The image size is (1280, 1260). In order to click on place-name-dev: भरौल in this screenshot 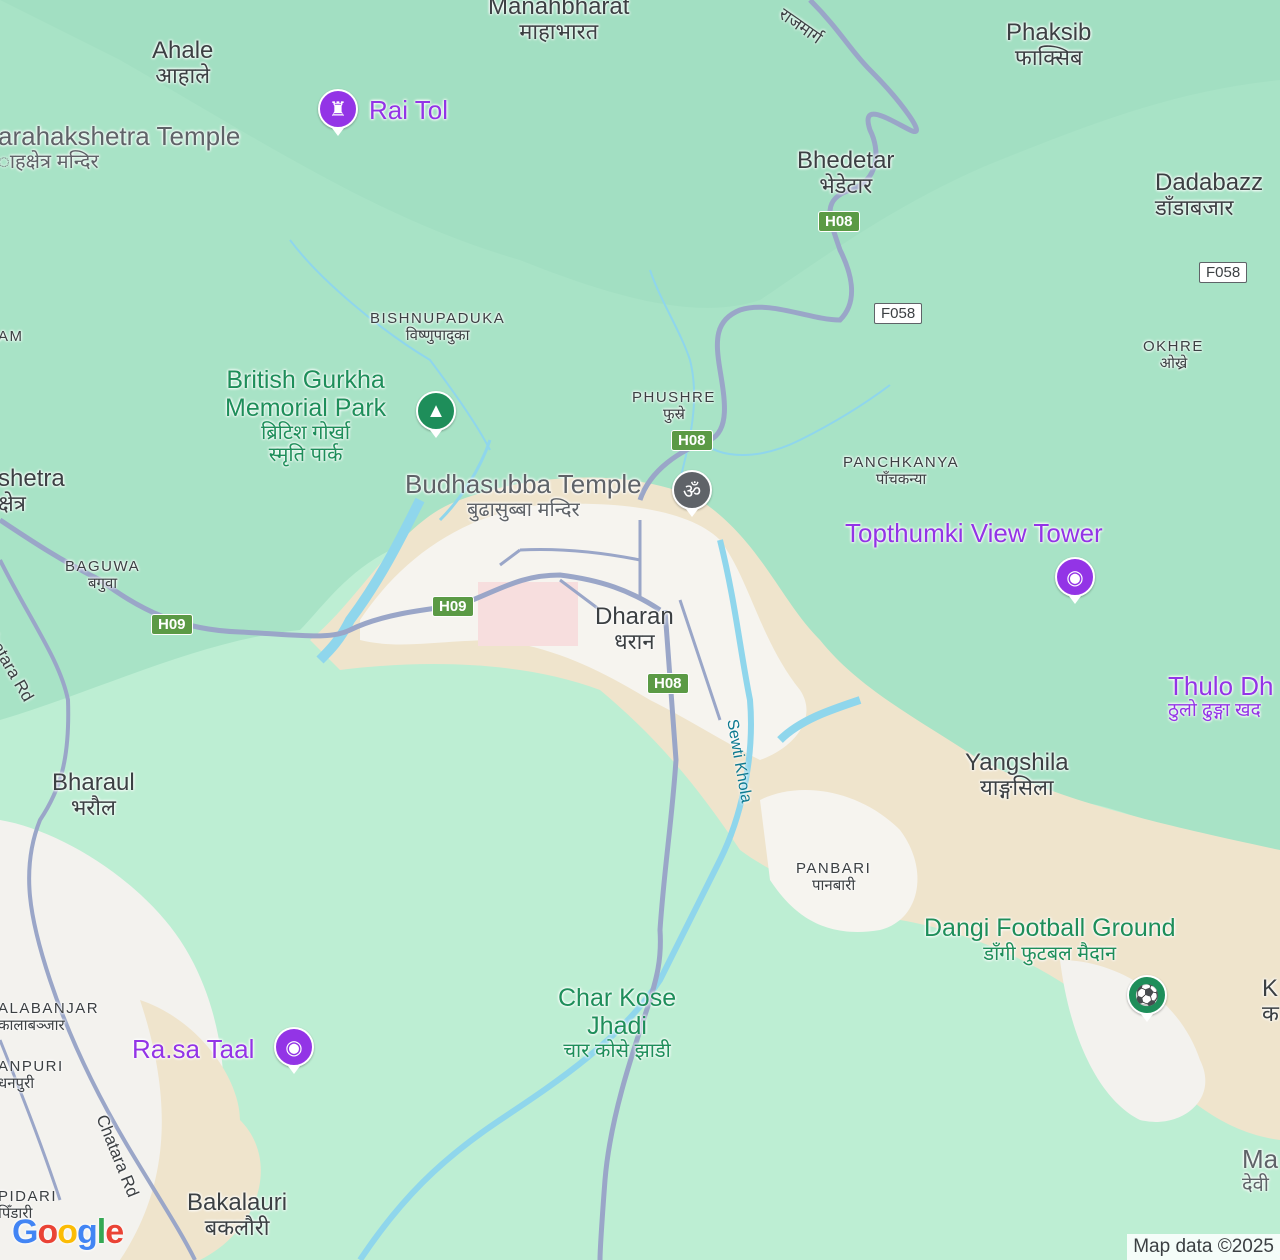, I will do `click(93, 808)`.